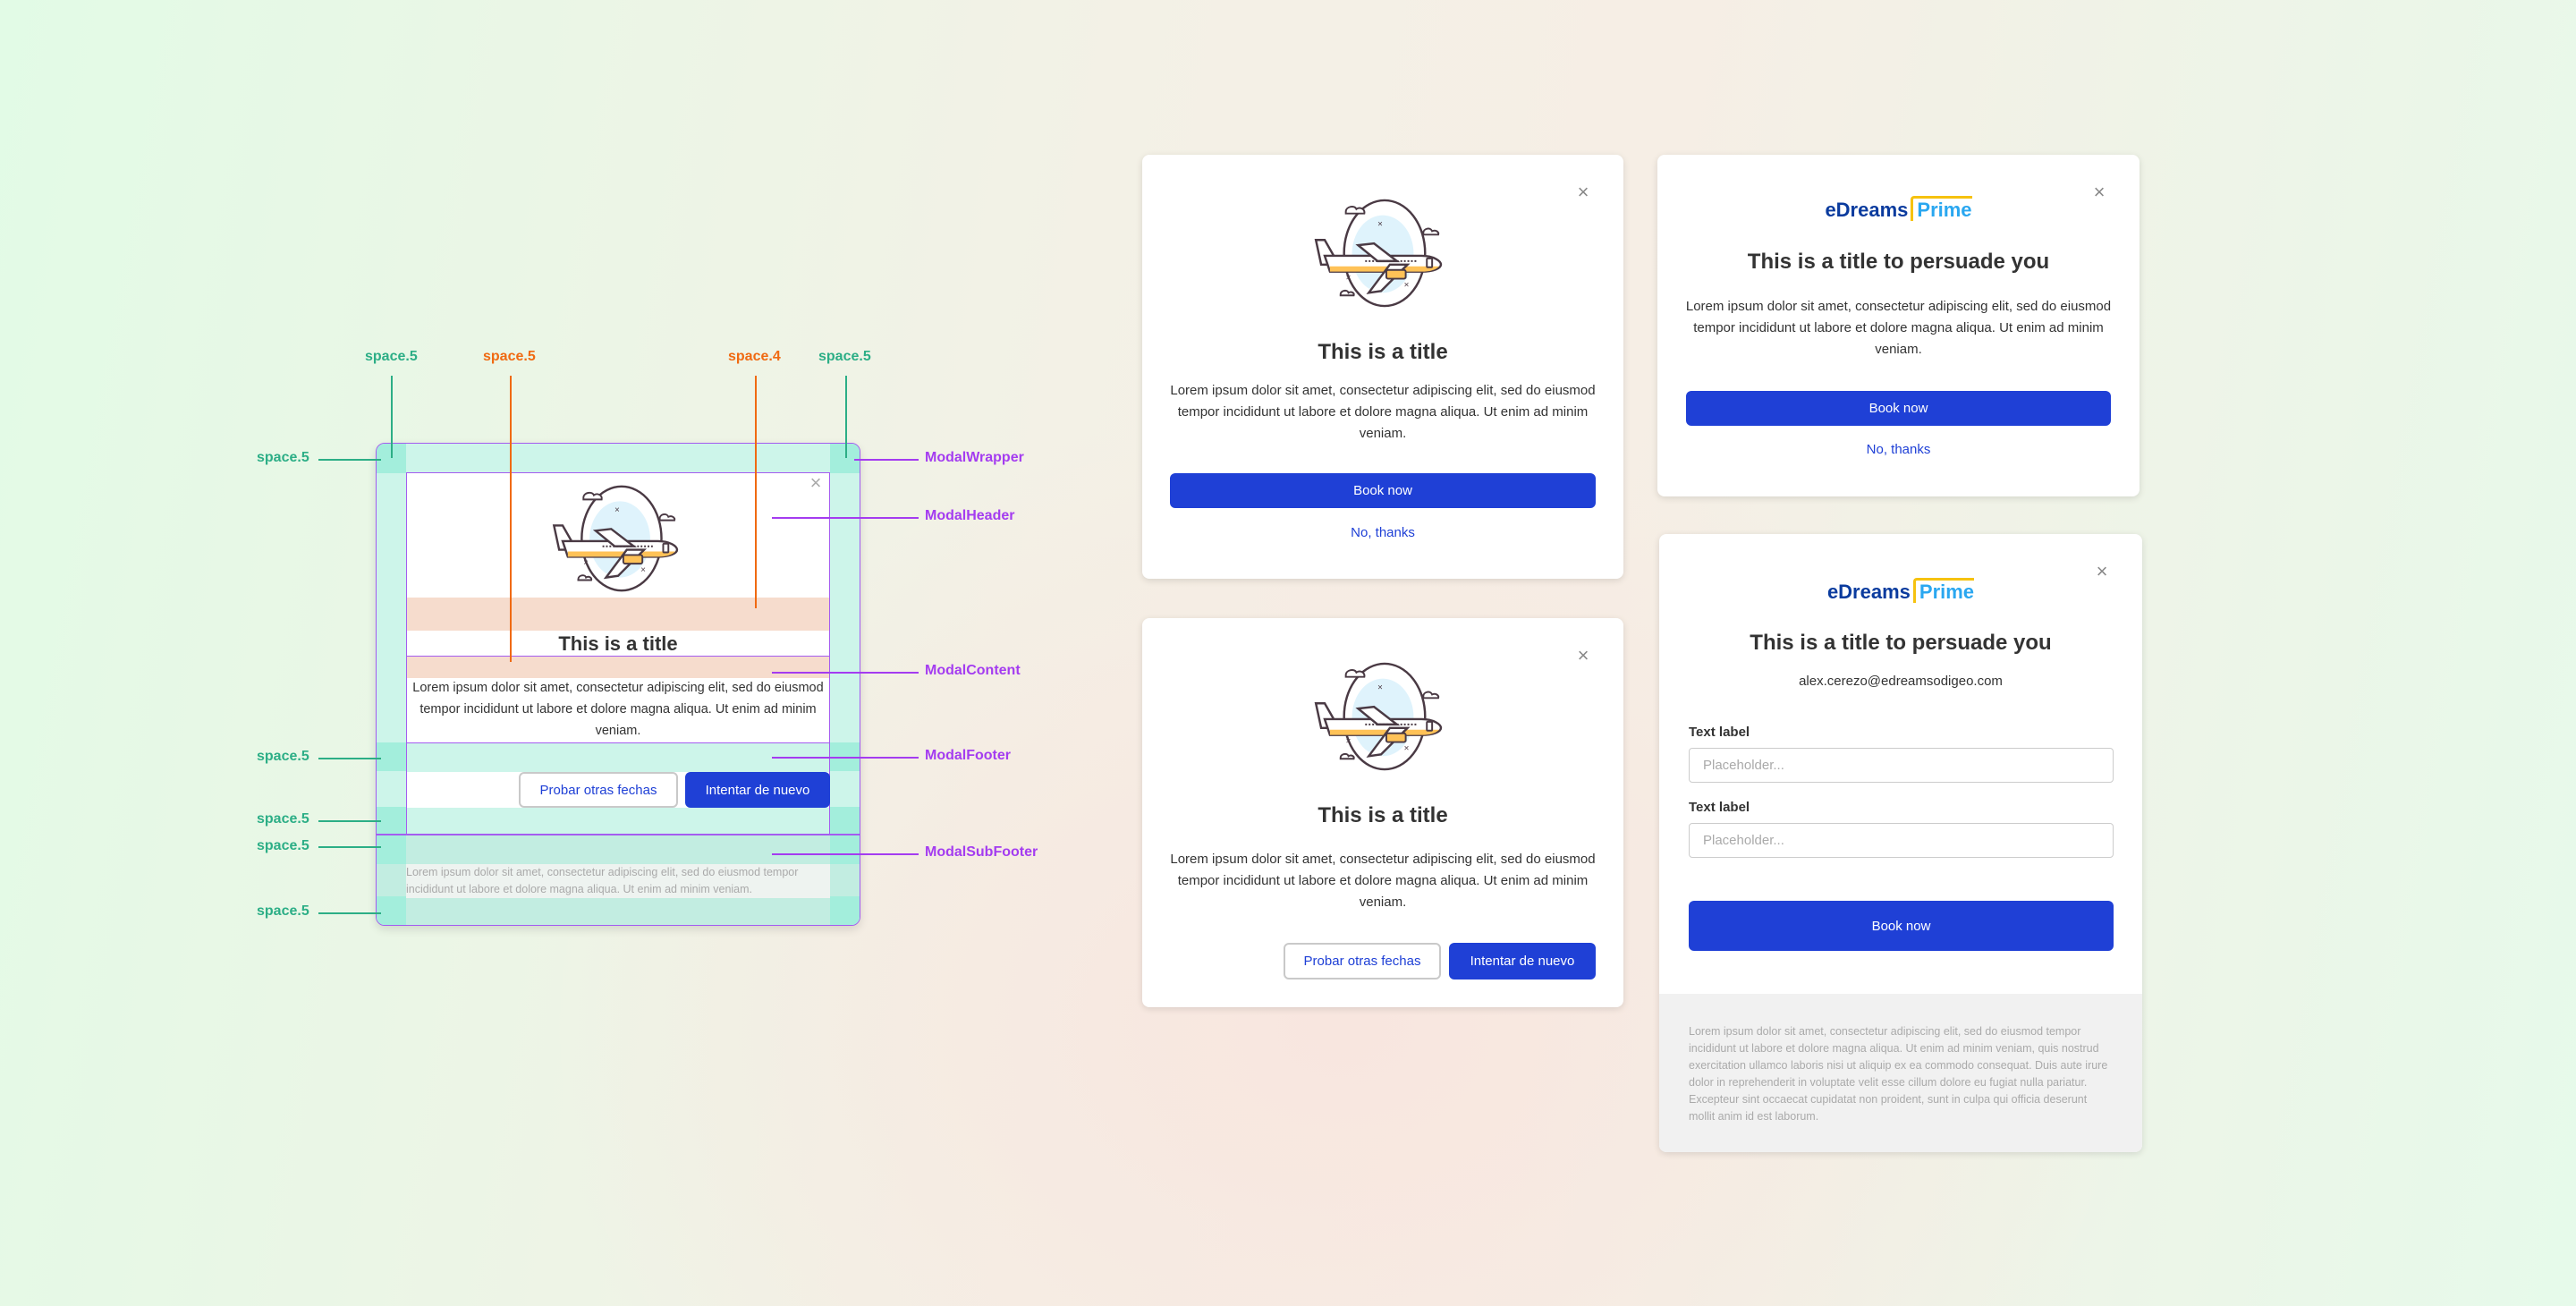  What do you see at coordinates (1522, 962) in the screenshot?
I see `try-again-button: Intentar de nuevo` at bounding box center [1522, 962].